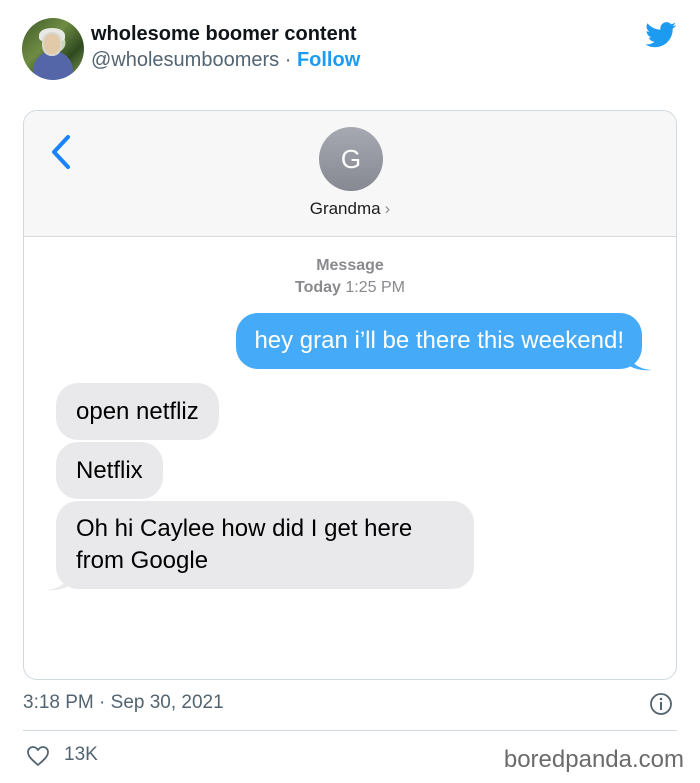 This screenshot has width=700, height=783. I want to click on contact-avatar: G, so click(351, 159).